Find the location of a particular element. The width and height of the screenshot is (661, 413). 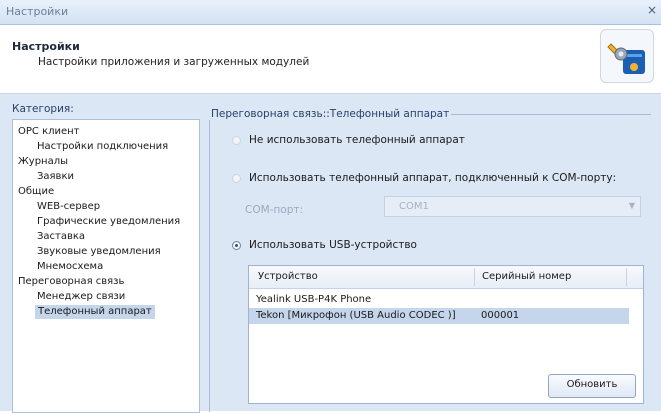

tree-item-web-server: WEB-сервер is located at coordinates (68, 207).